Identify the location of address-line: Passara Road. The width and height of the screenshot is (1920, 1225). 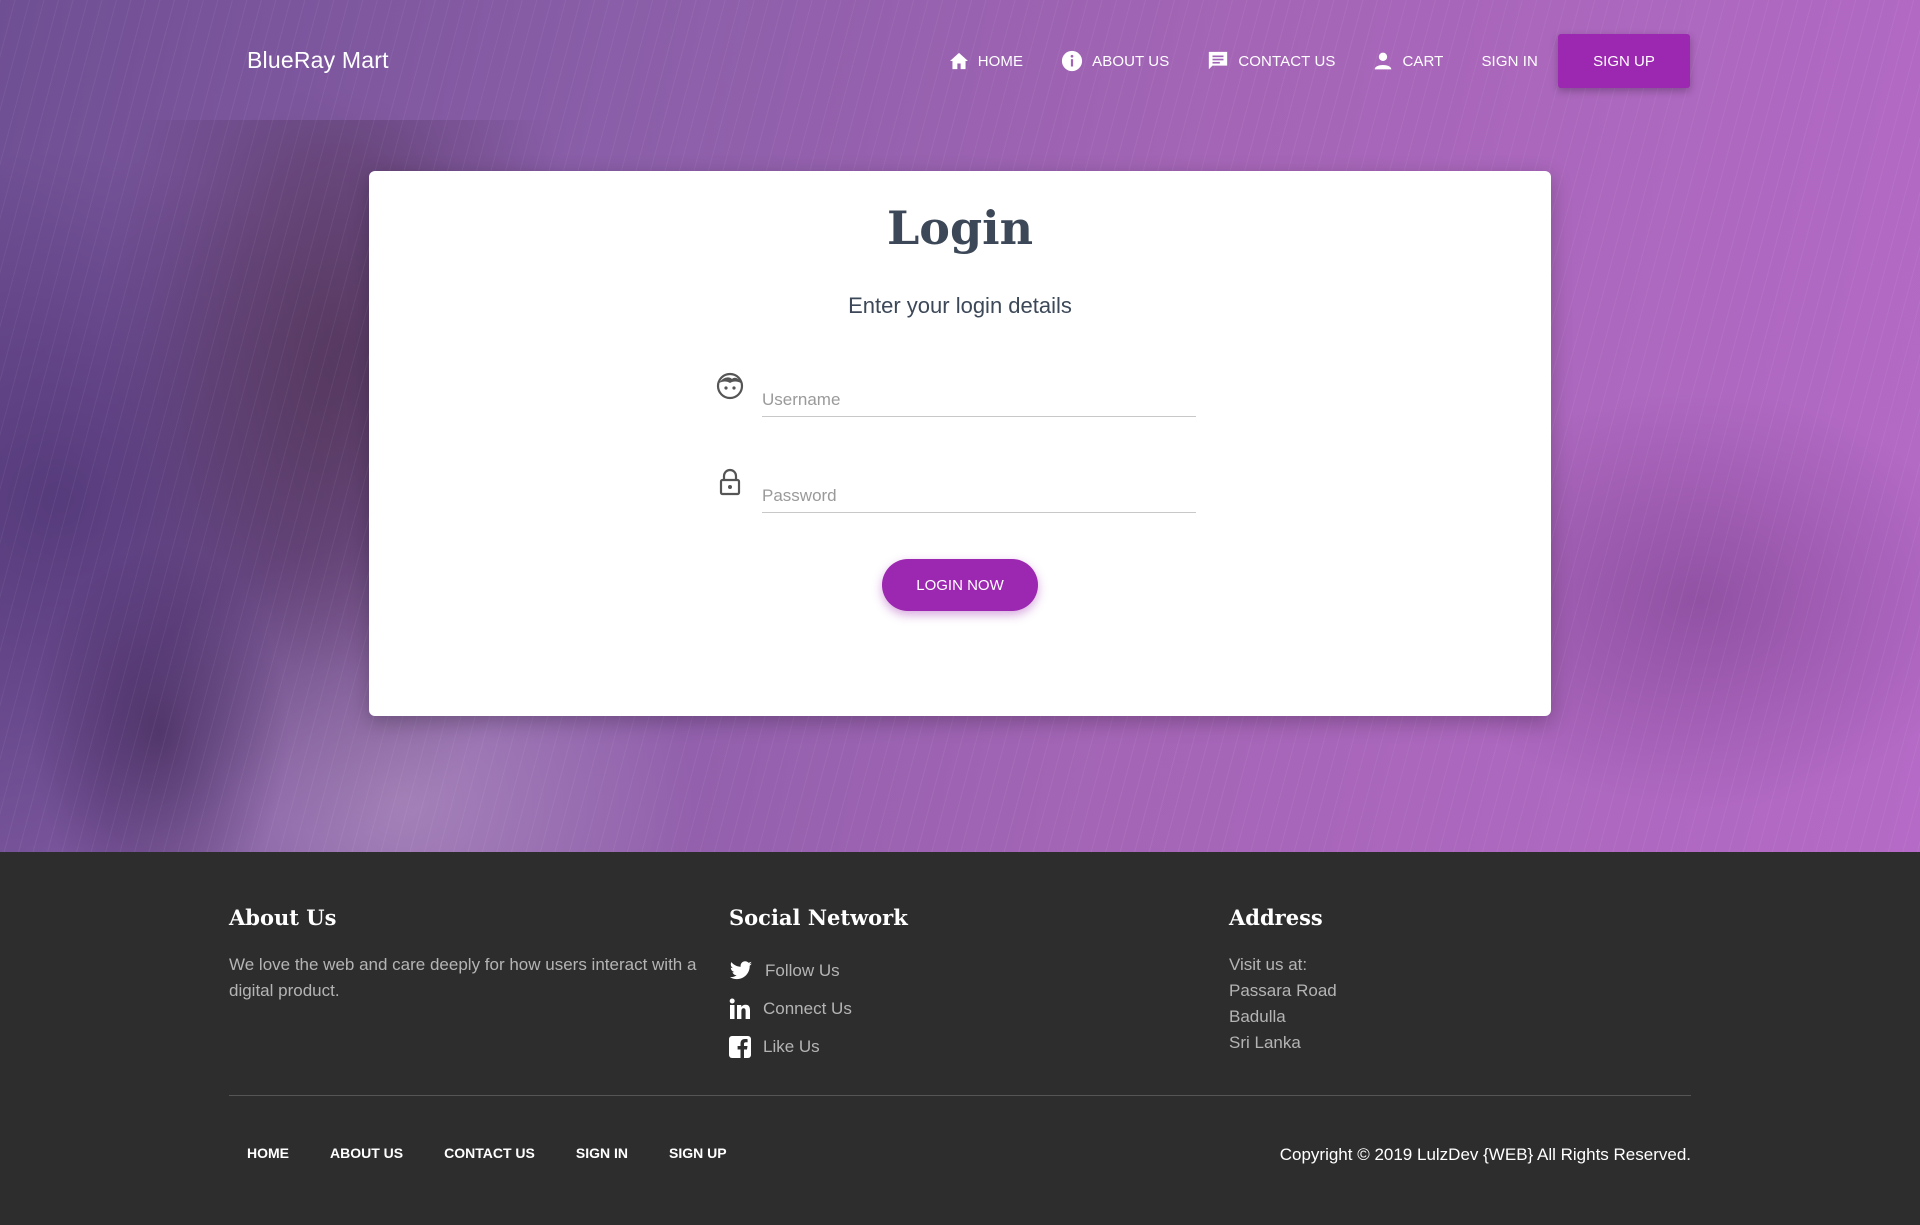
(1283, 990).